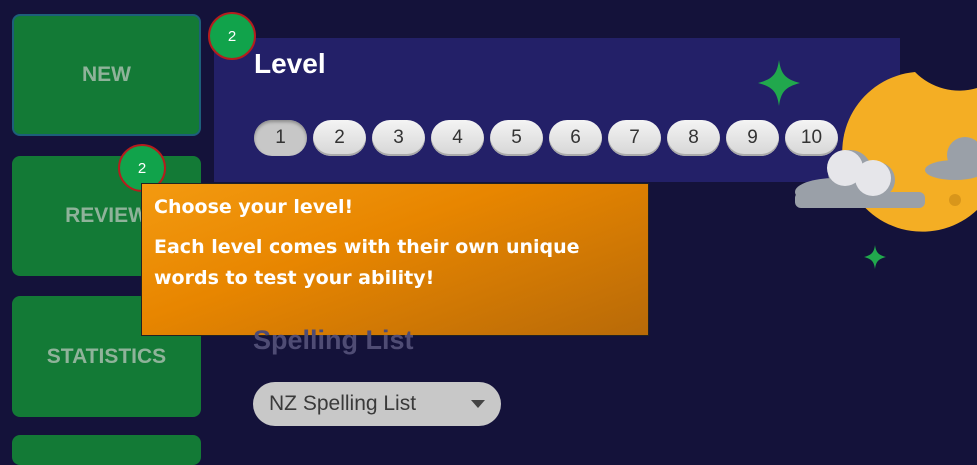  Describe the element at coordinates (752, 138) in the screenshot. I see `level-button-9: 9` at that location.